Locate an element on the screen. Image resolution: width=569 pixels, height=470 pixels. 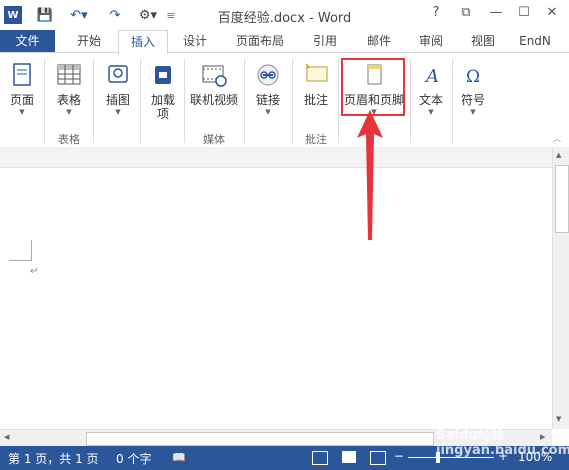
minimize-button: — is located at coordinates (496, 15).